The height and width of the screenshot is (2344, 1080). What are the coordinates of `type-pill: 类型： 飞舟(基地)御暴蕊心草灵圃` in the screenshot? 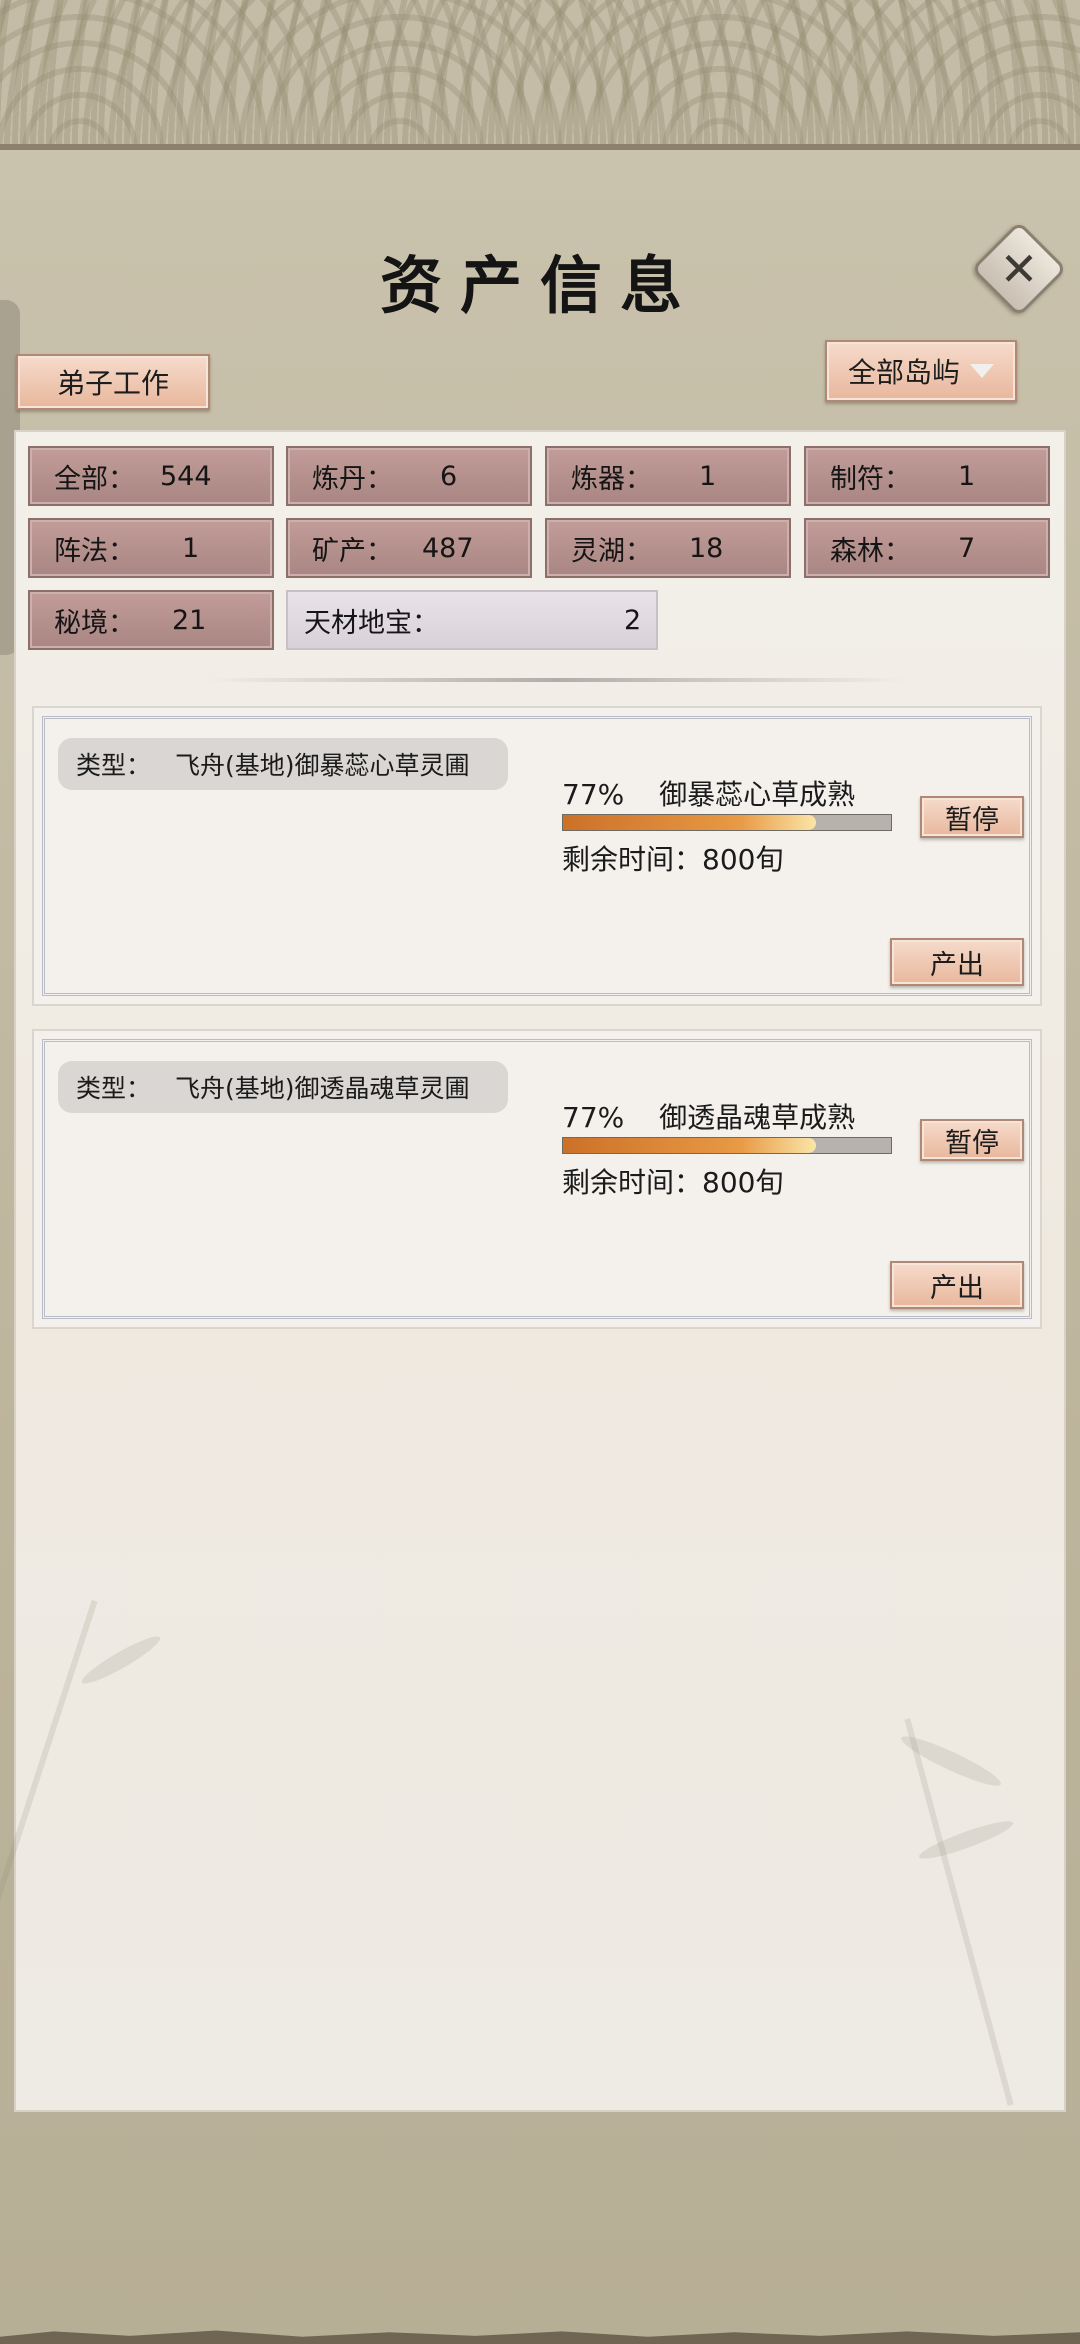 It's located at (283, 764).